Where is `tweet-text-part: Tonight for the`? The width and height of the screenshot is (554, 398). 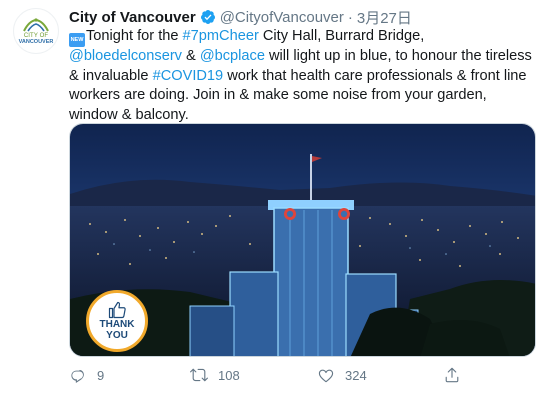
tweet-text-part: Tonight for the is located at coordinates (134, 36).